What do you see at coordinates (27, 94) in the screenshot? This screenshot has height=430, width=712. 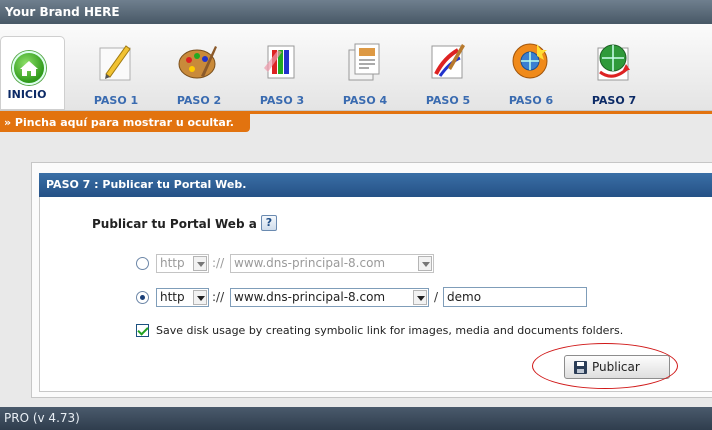 I see `step-home-label: INICIO` at bounding box center [27, 94].